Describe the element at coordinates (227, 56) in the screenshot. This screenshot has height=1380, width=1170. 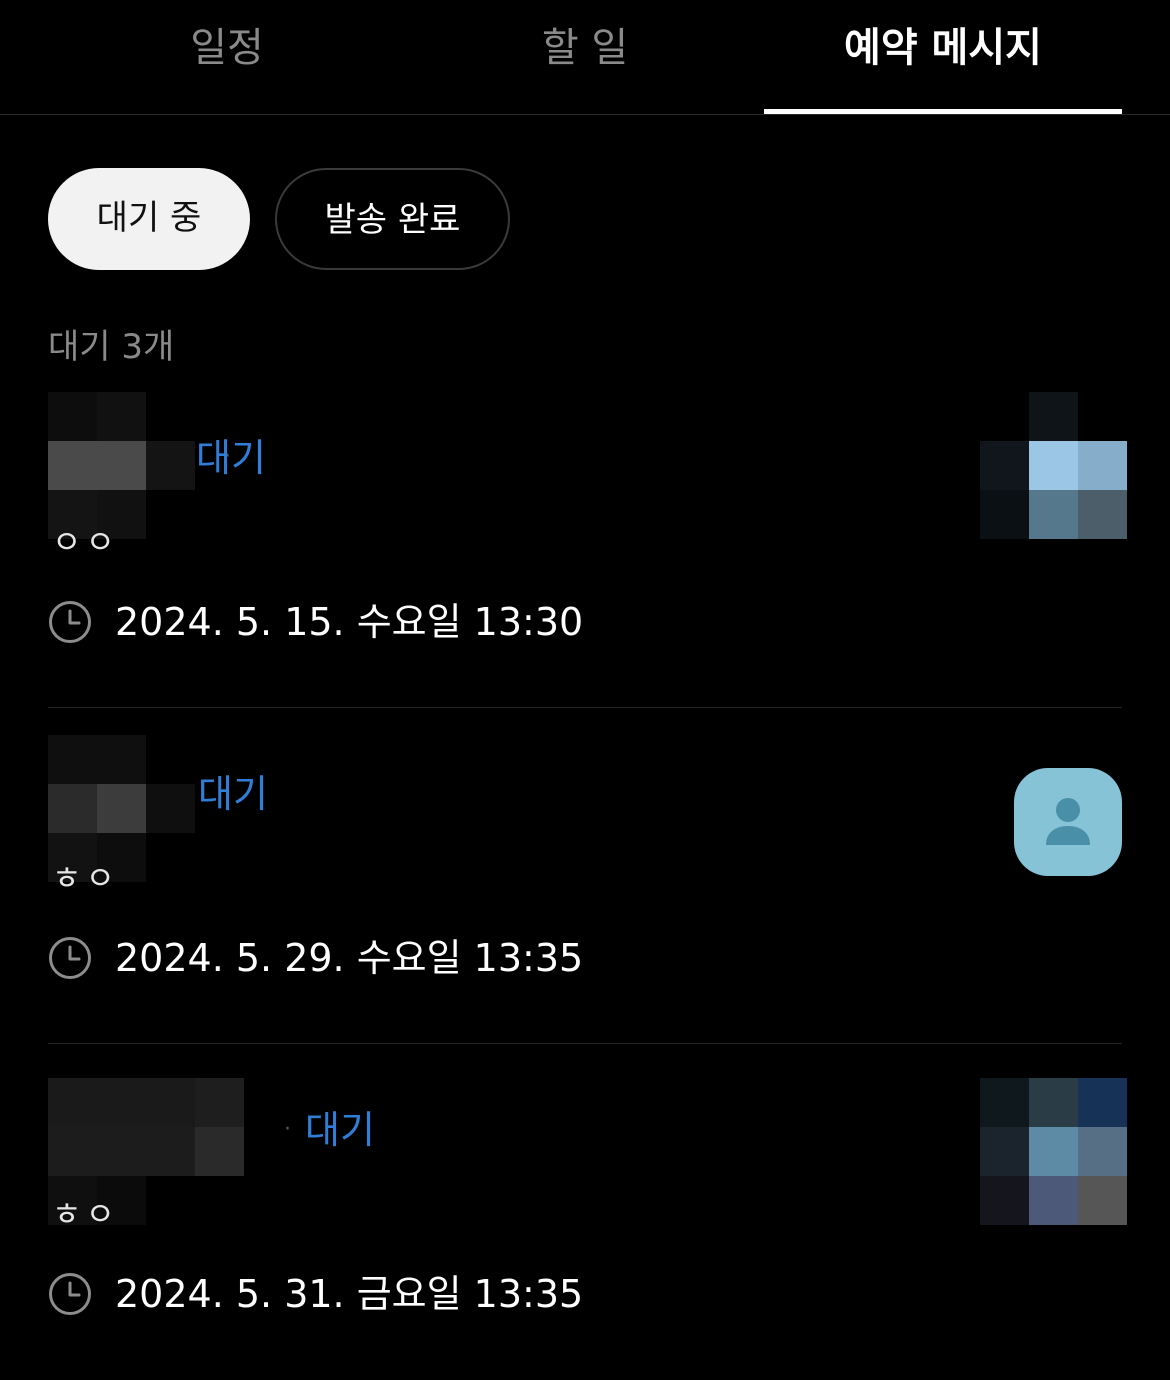
I see `tab-schedule: 일정` at that location.